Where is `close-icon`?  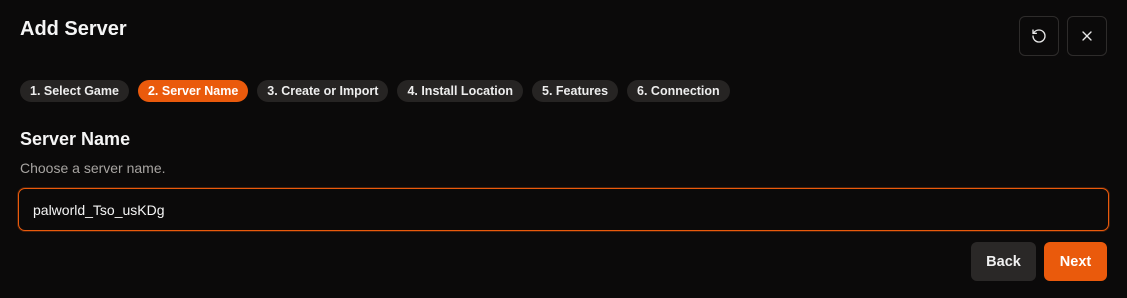
close-icon is located at coordinates (1087, 36).